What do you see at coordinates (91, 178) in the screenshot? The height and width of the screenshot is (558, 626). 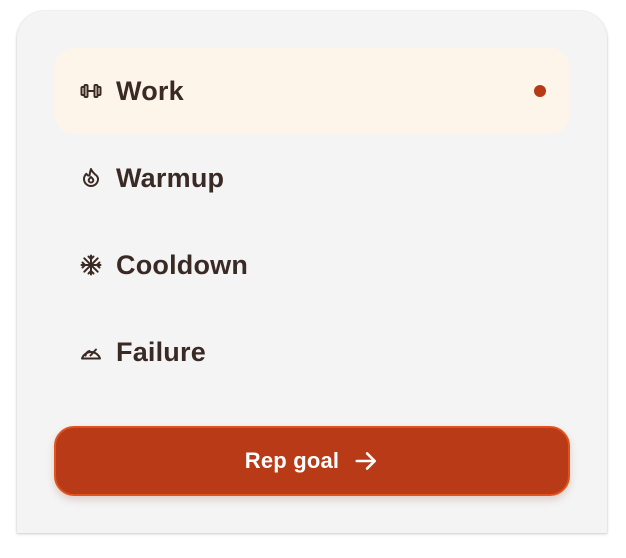 I see `flame-icon` at bounding box center [91, 178].